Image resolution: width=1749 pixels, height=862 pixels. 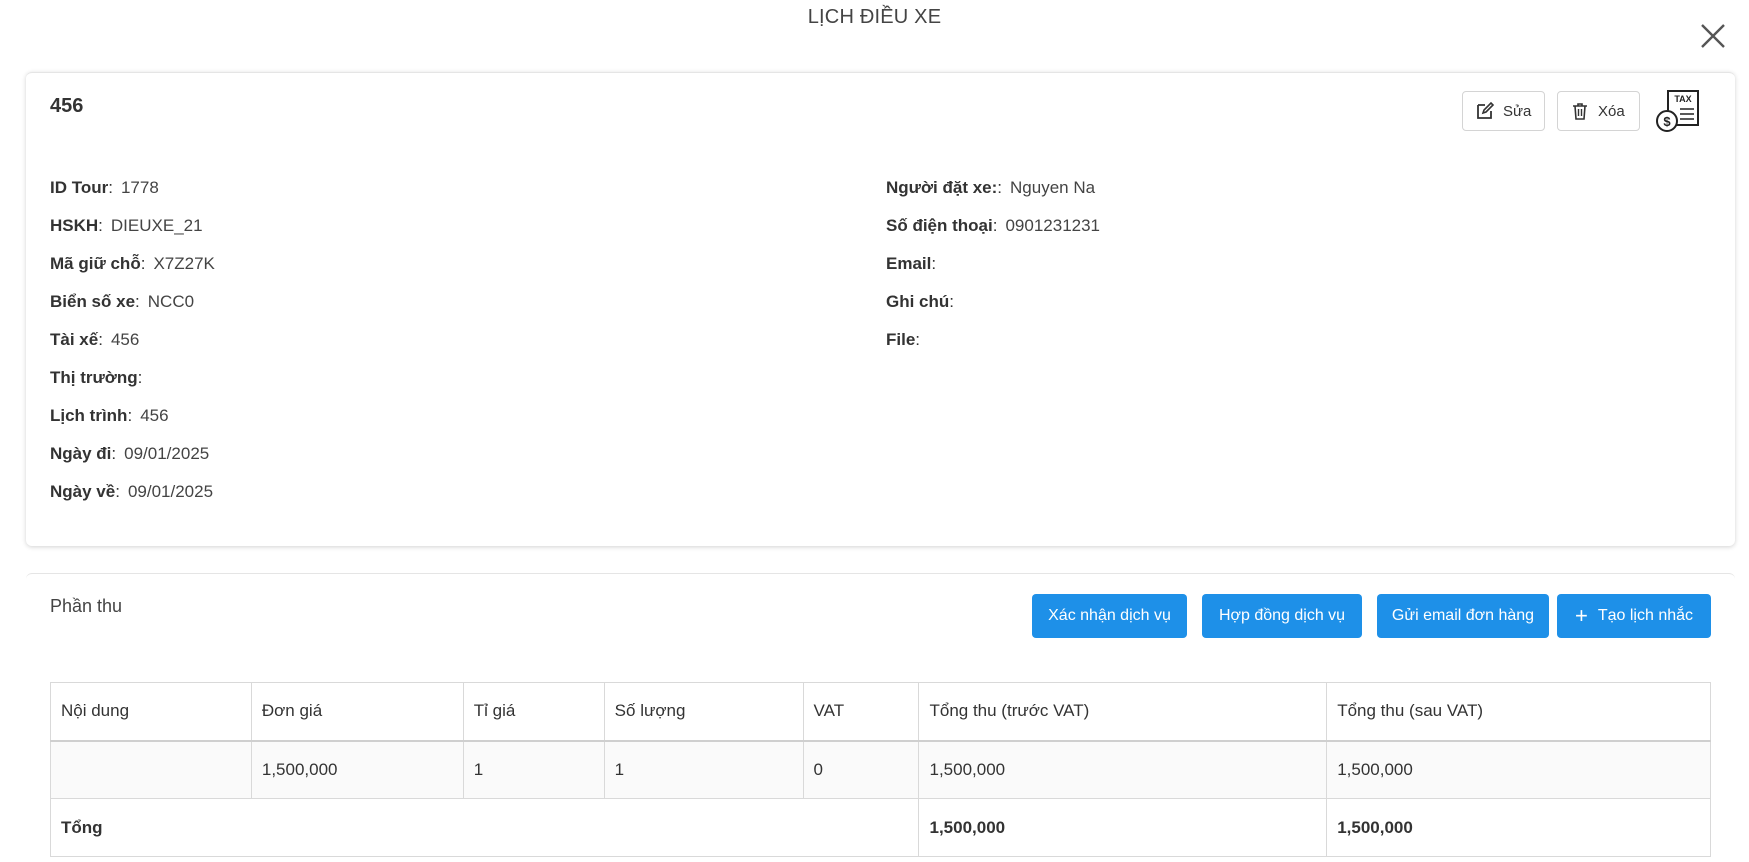 I want to click on table-cell: 0, so click(x=861, y=769).